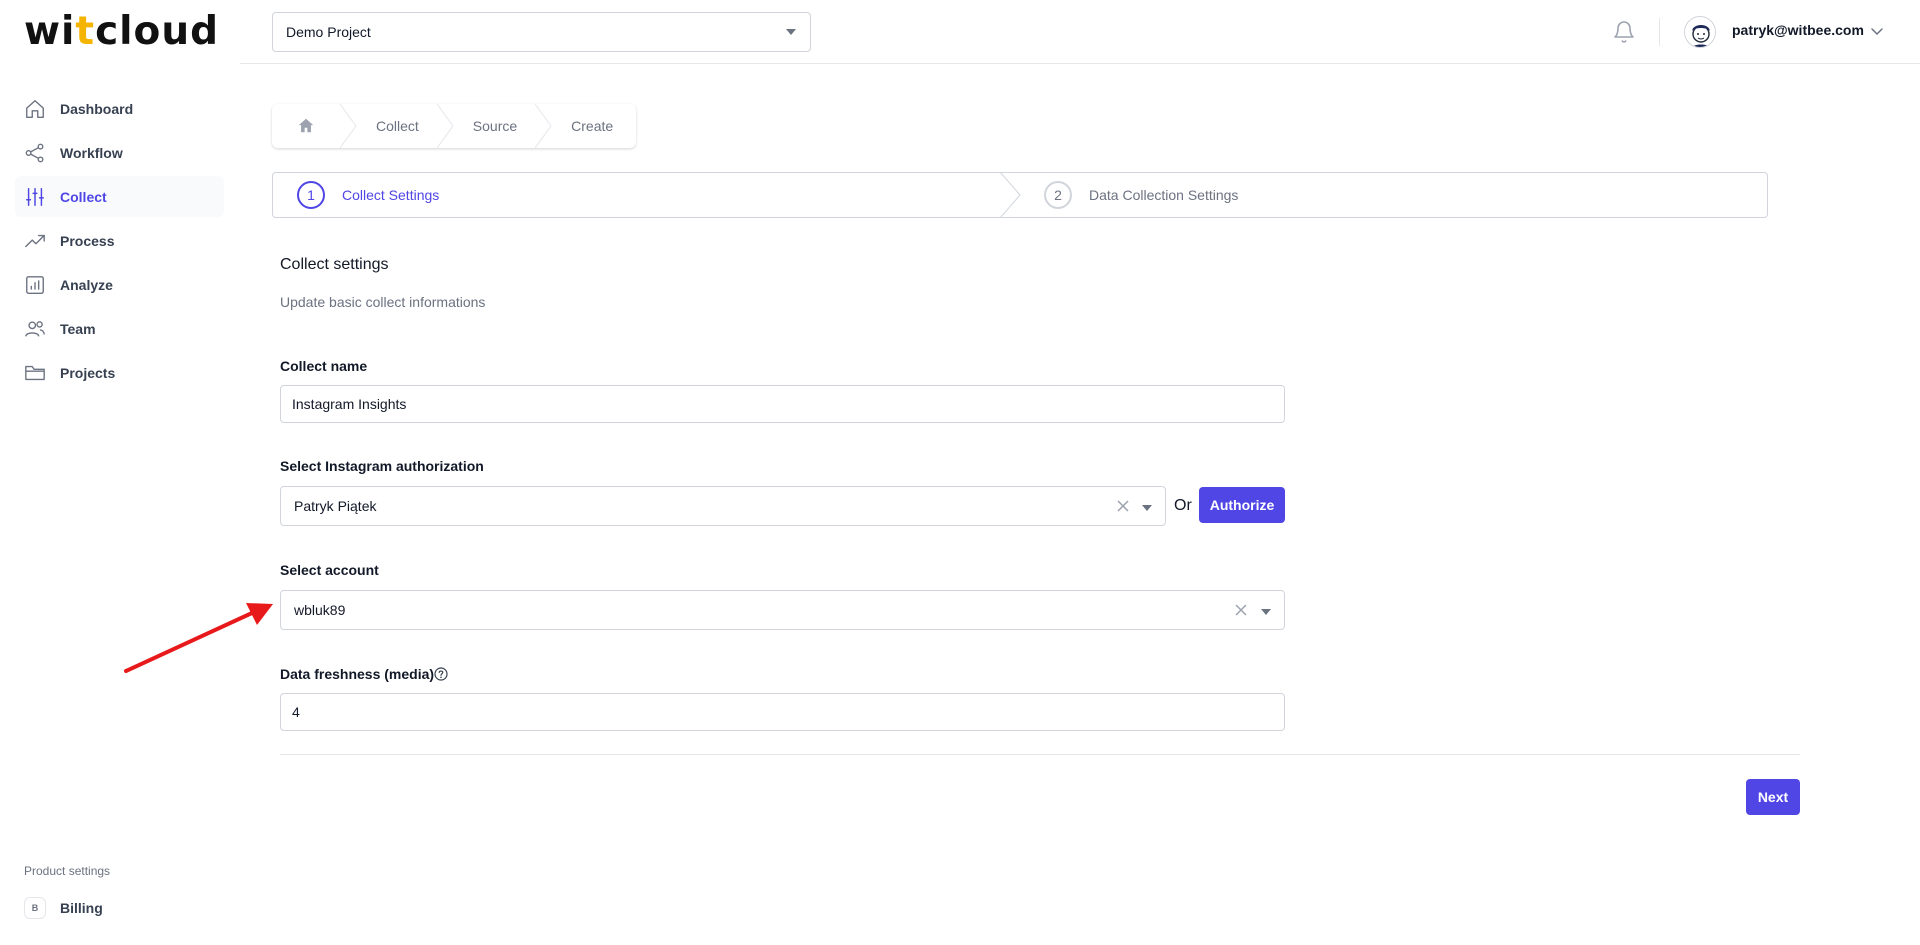 This screenshot has height=945, width=1920. I want to click on next-button: Next, so click(1773, 797).